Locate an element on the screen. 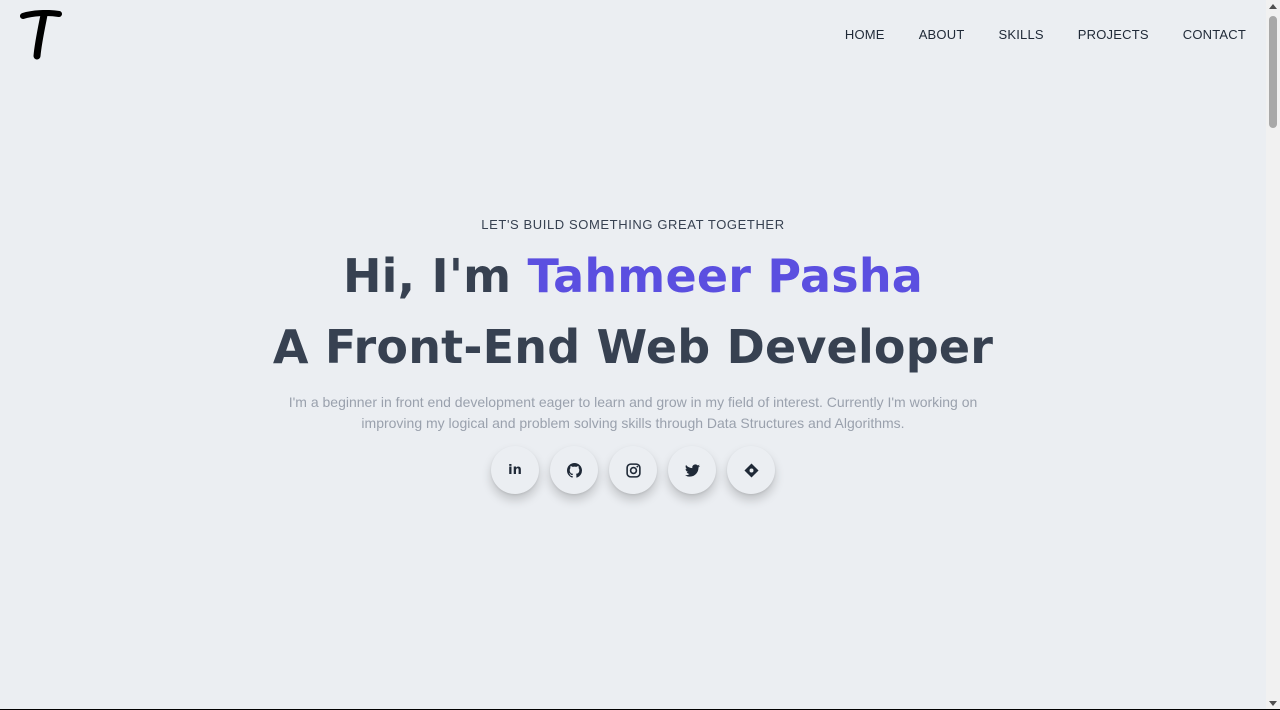 The width and height of the screenshot is (1280, 710). social-links: in is located at coordinates (638, 470).